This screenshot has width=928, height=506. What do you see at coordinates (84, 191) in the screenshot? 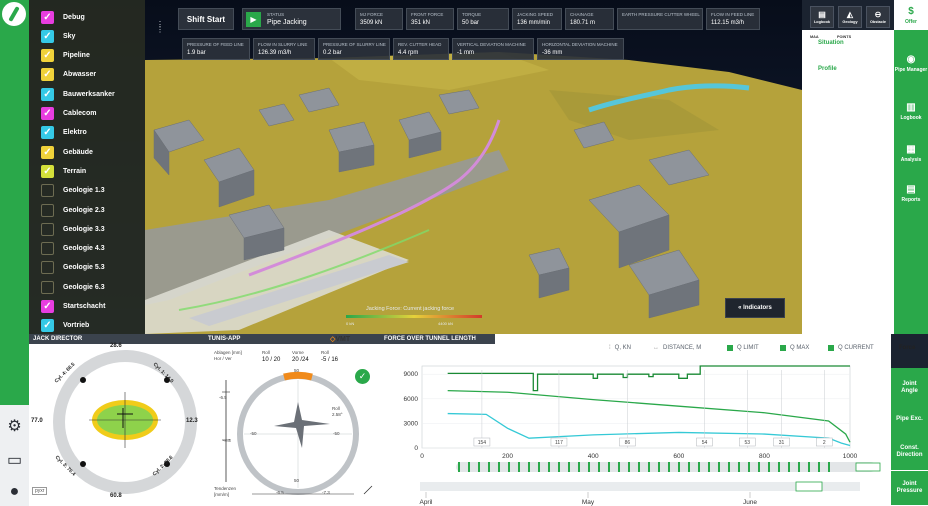
I see `layer-label: Geologie 1.3` at bounding box center [84, 191].